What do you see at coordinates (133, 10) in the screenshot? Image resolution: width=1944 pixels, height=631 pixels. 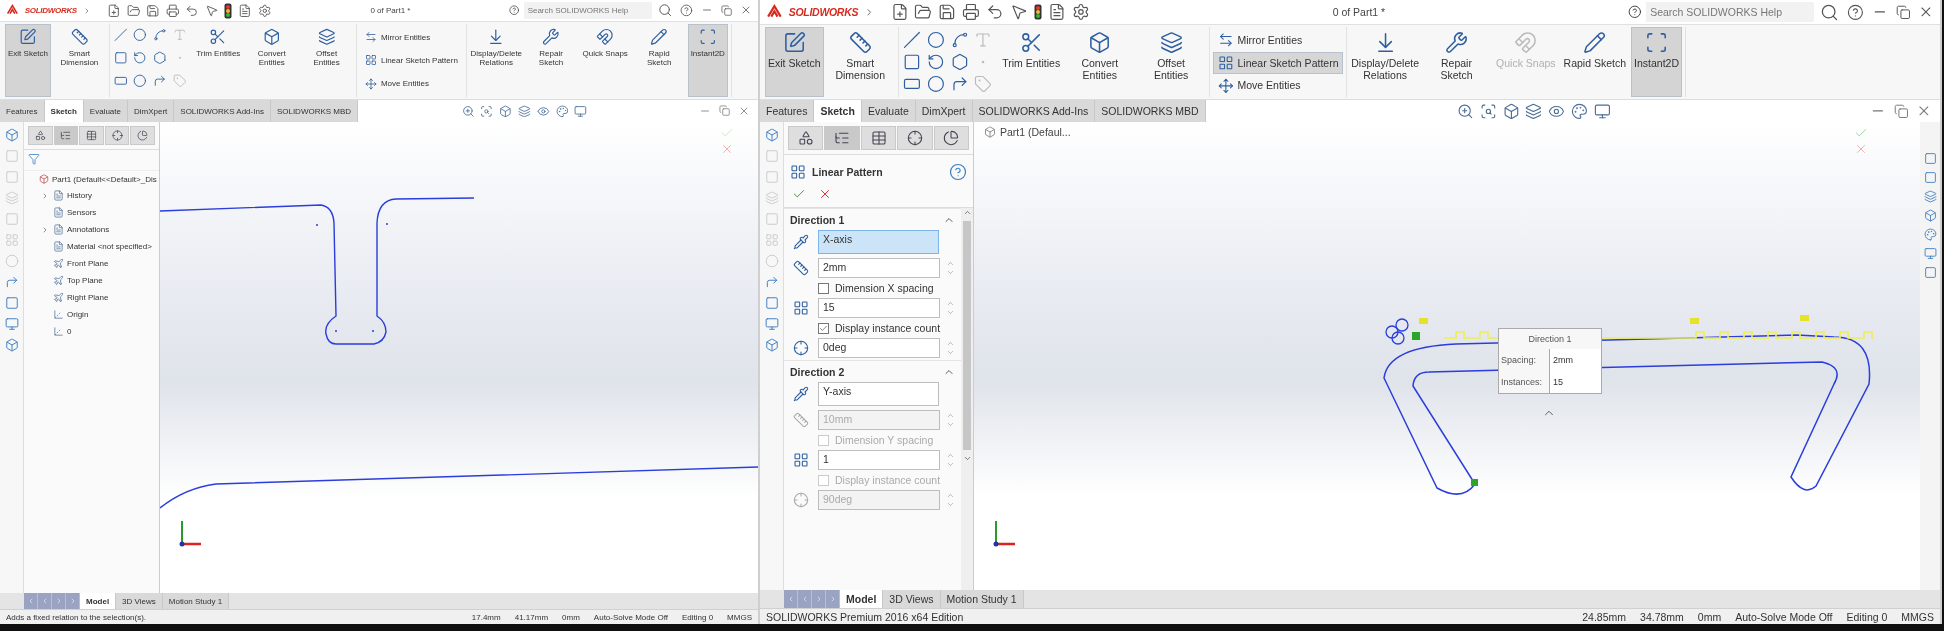 I see `folder-icon` at bounding box center [133, 10].